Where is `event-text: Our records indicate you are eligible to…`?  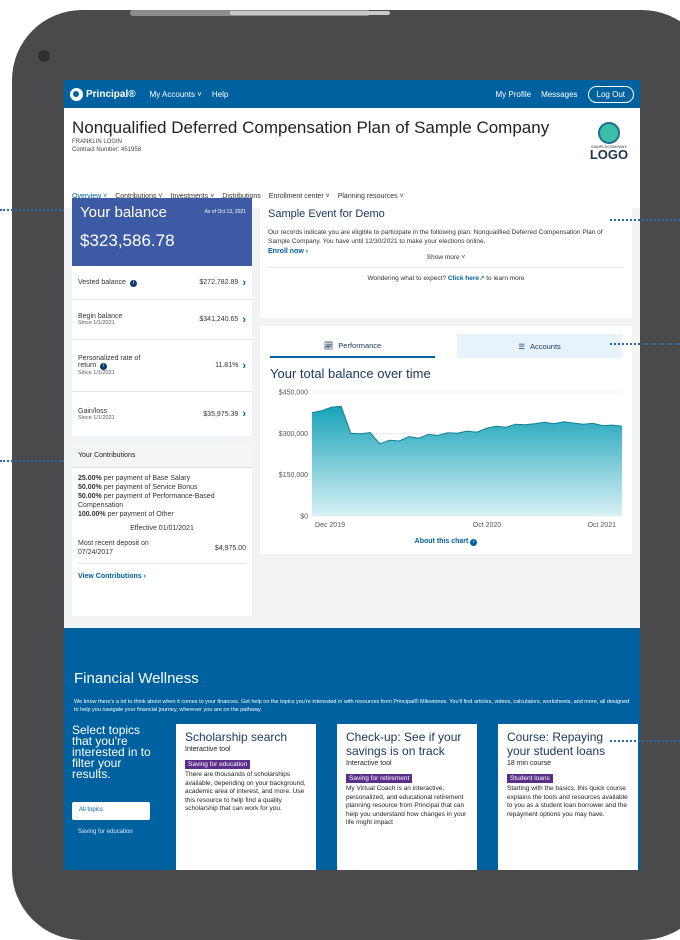 event-text: Our records indicate you are eligible to… is located at coordinates (435, 237).